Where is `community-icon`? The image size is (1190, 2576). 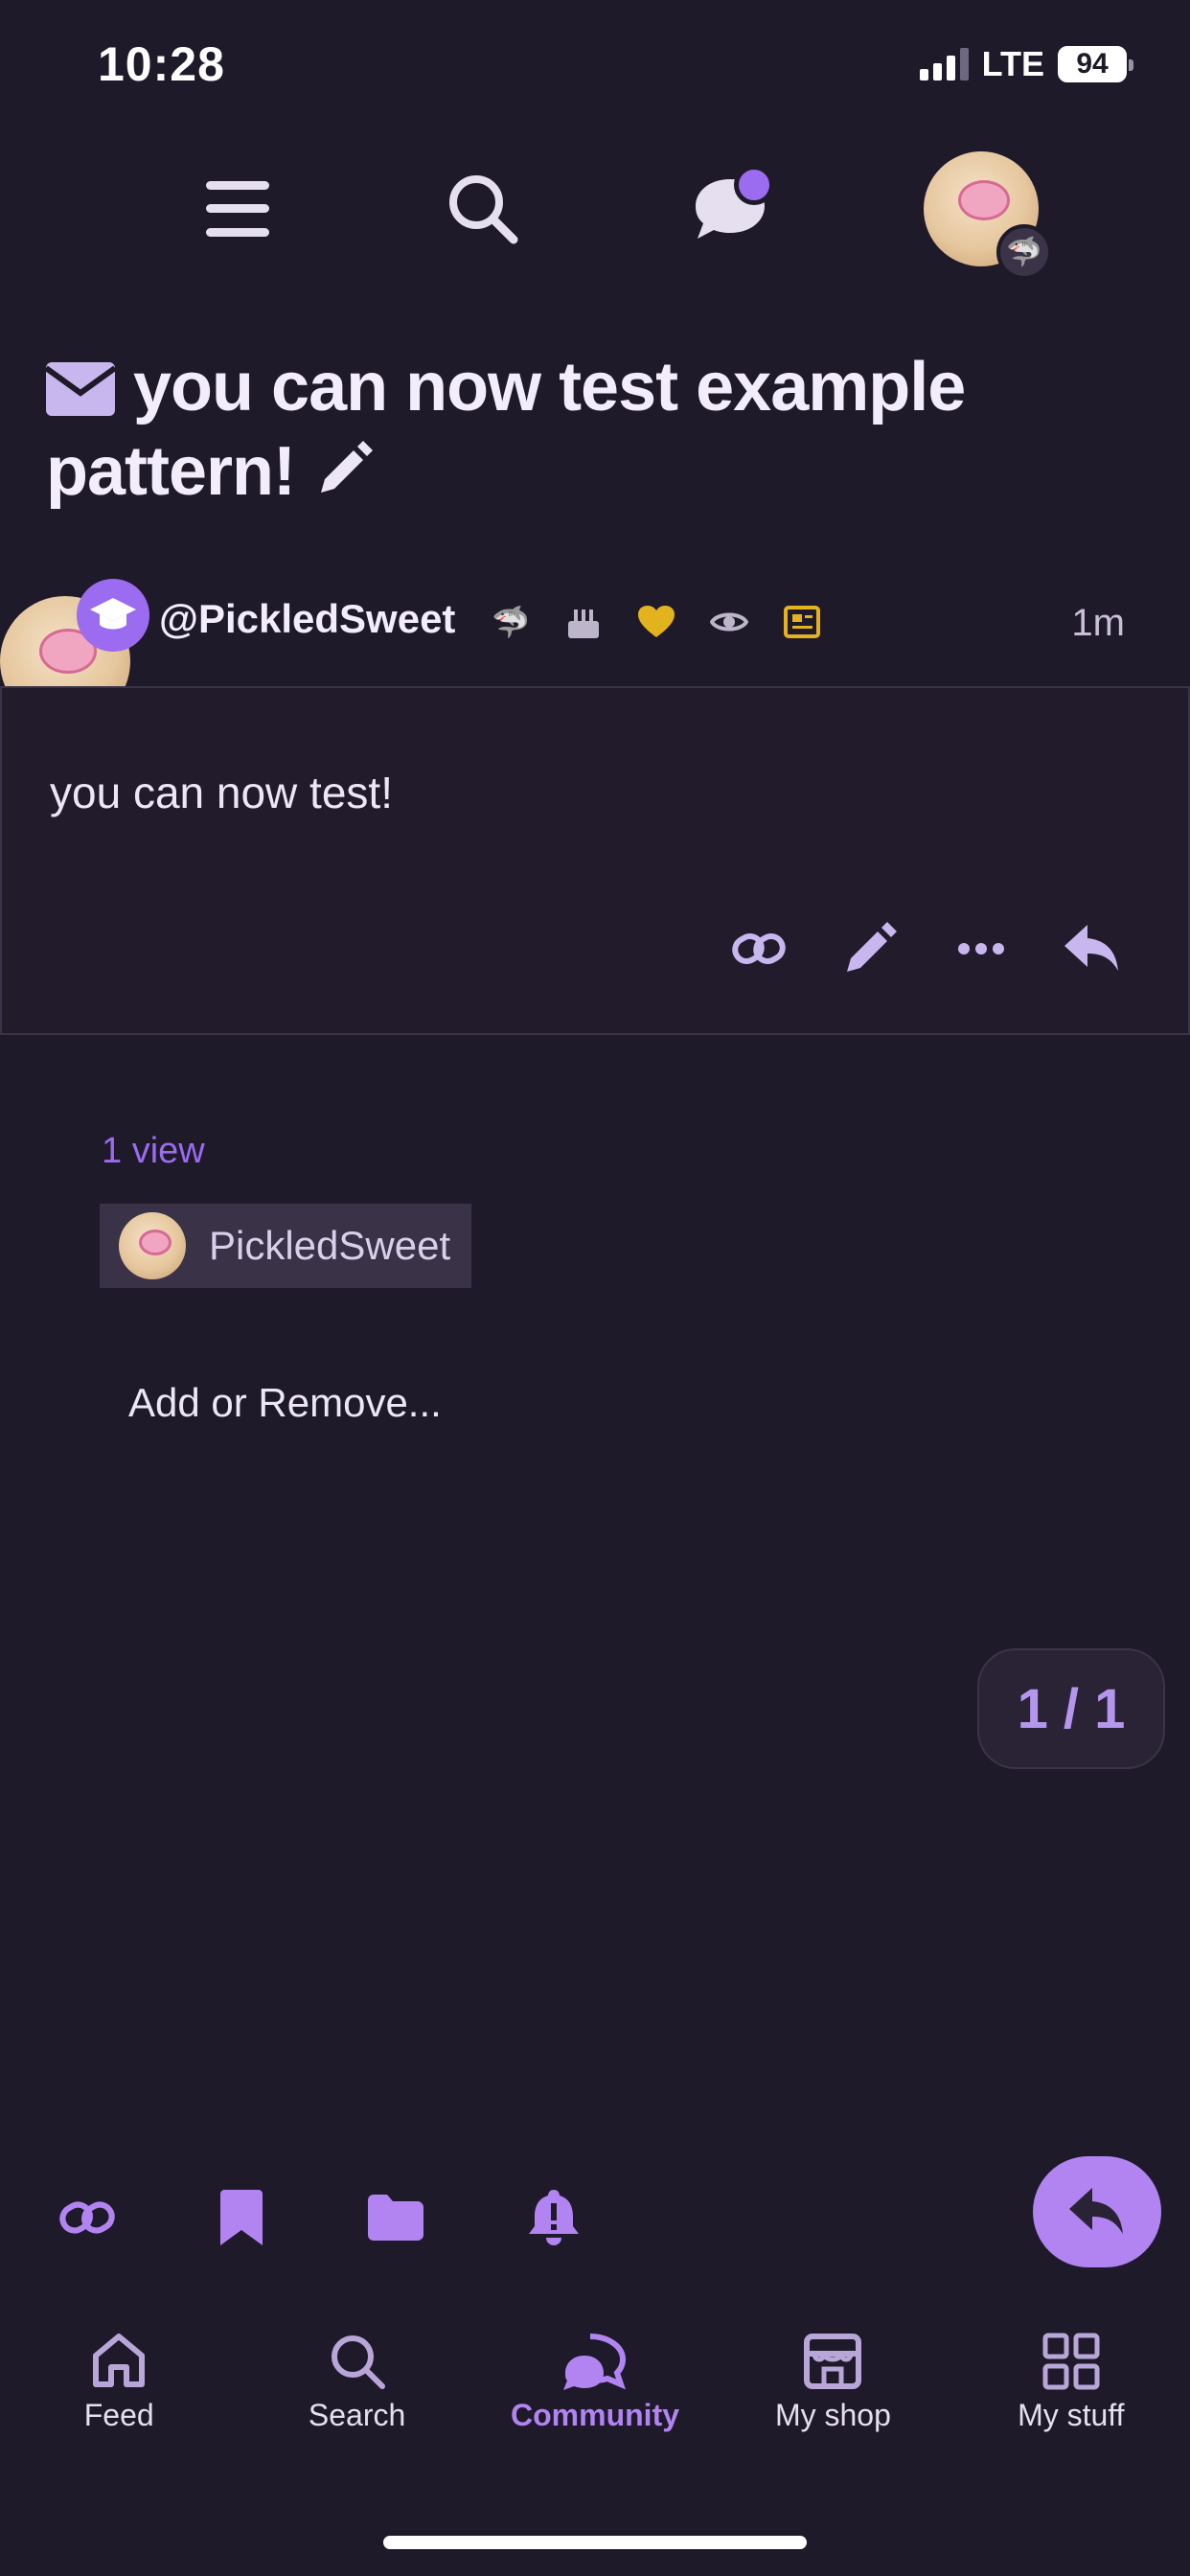
community-icon is located at coordinates (595, 2362).